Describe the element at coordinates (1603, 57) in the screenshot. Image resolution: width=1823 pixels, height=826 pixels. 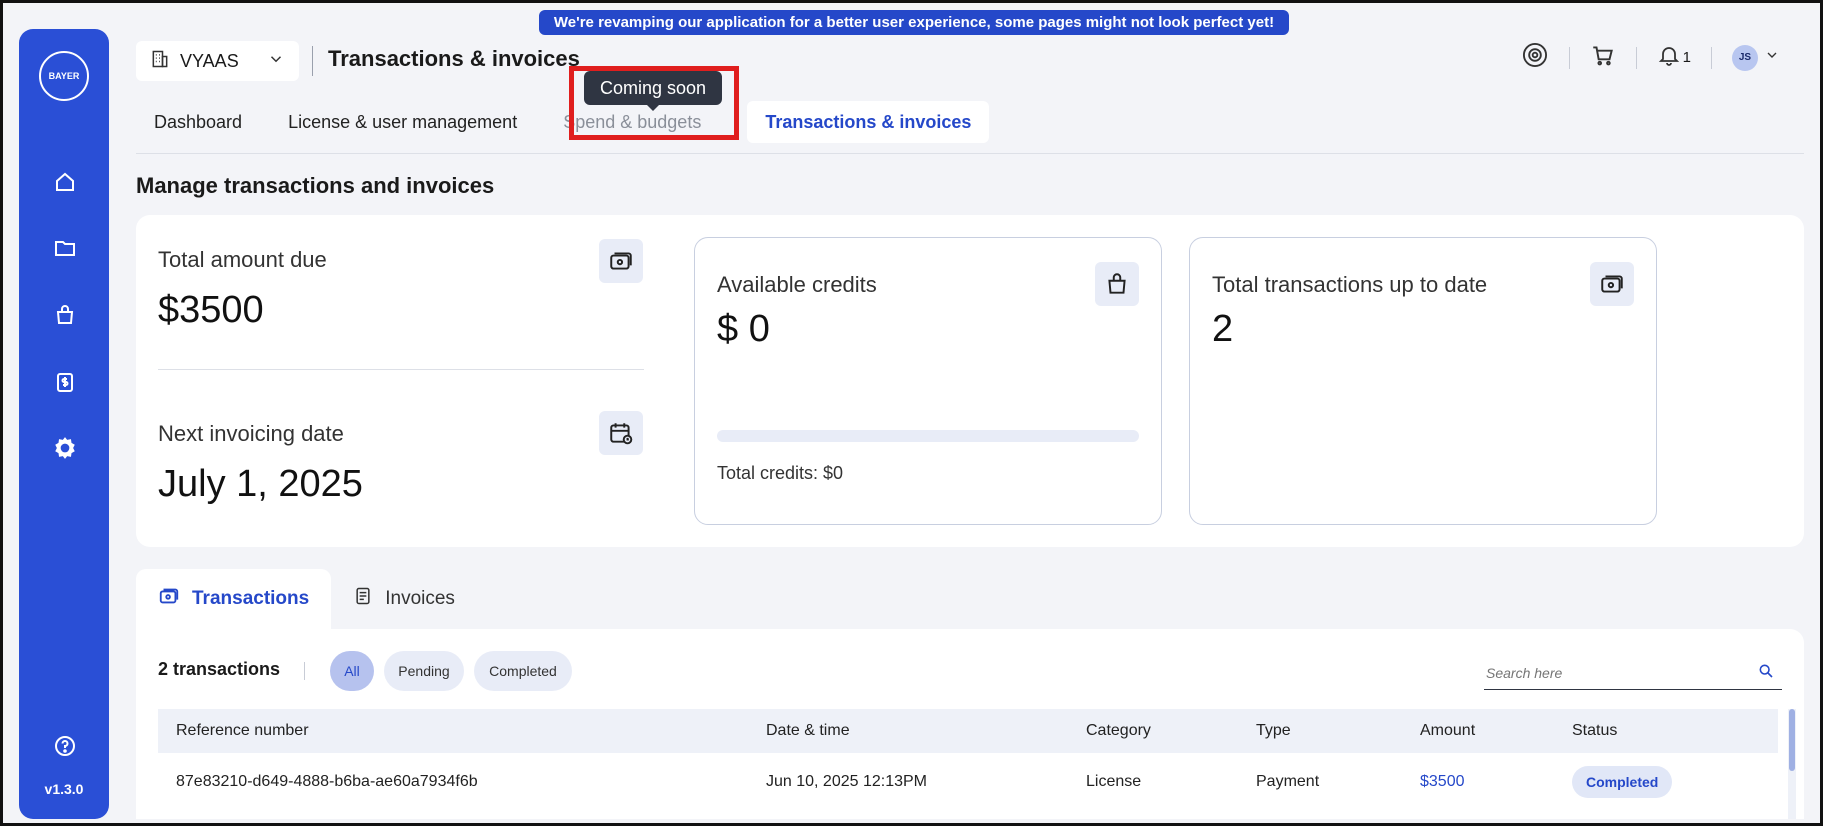
I see `cart-icon` at that location.